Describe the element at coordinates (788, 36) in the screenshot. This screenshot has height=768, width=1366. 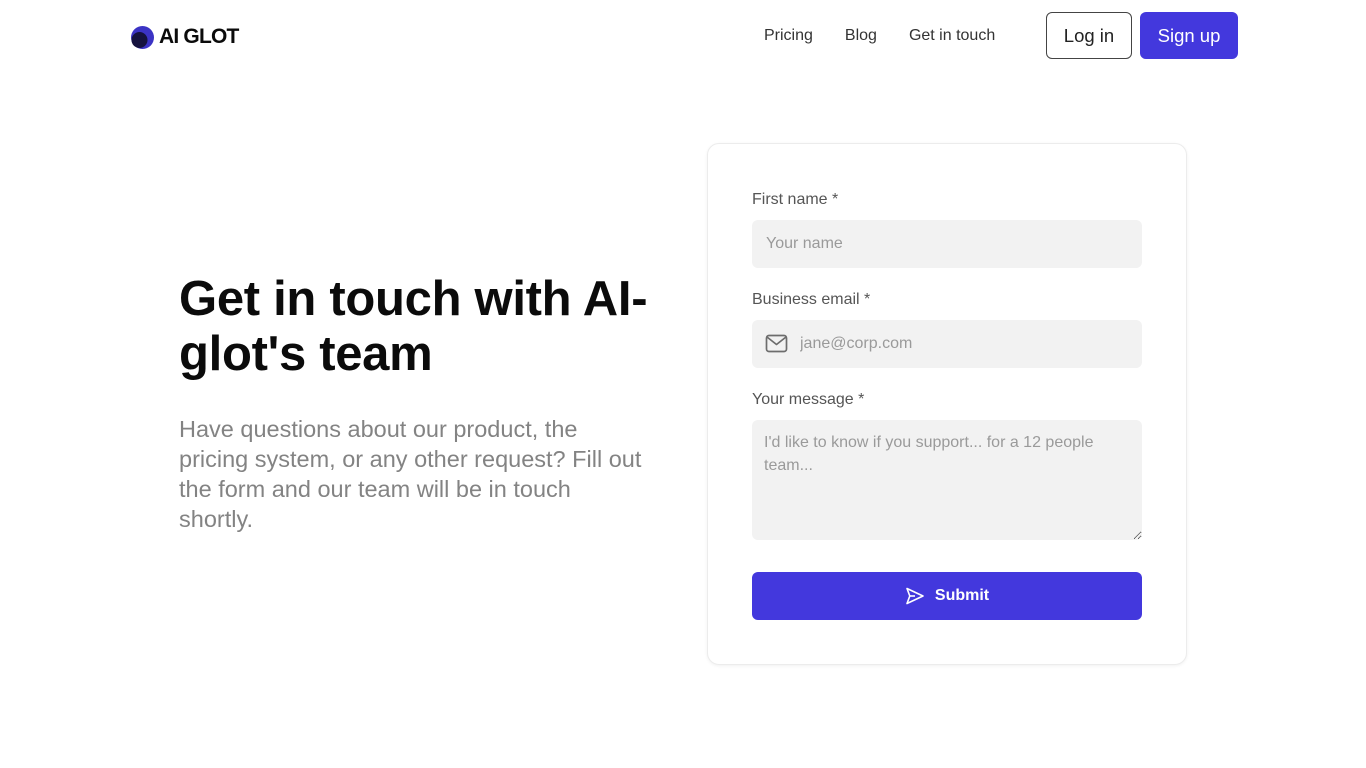
I see `nav-link-pricing: Pricing` at that location.